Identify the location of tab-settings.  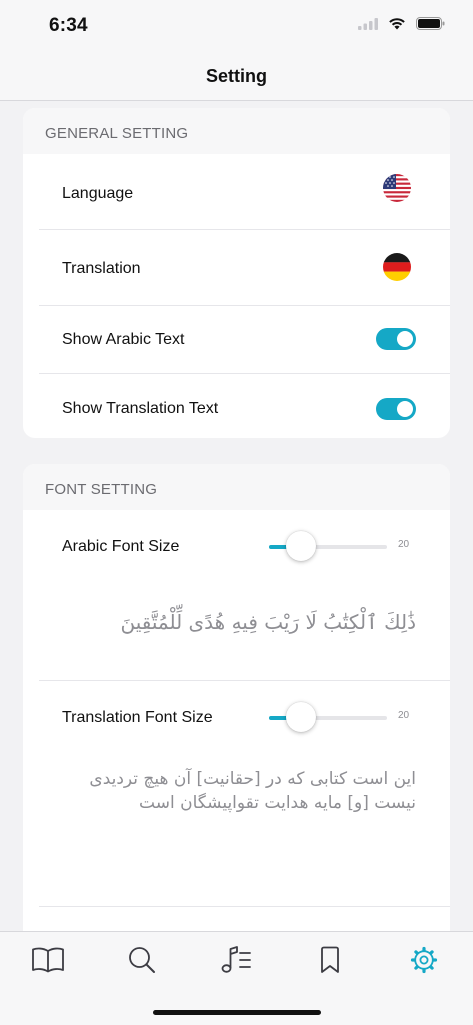
(424, 960).